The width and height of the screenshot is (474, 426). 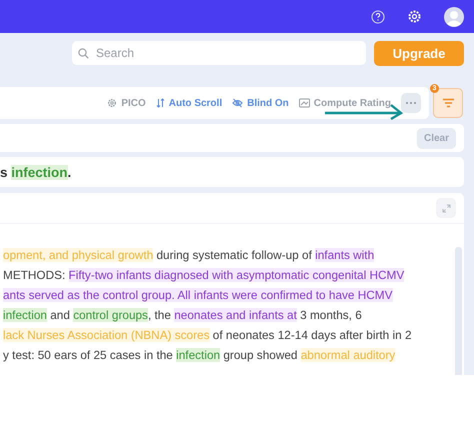 I want to click on expand-icon, so click(x=446, y=208).